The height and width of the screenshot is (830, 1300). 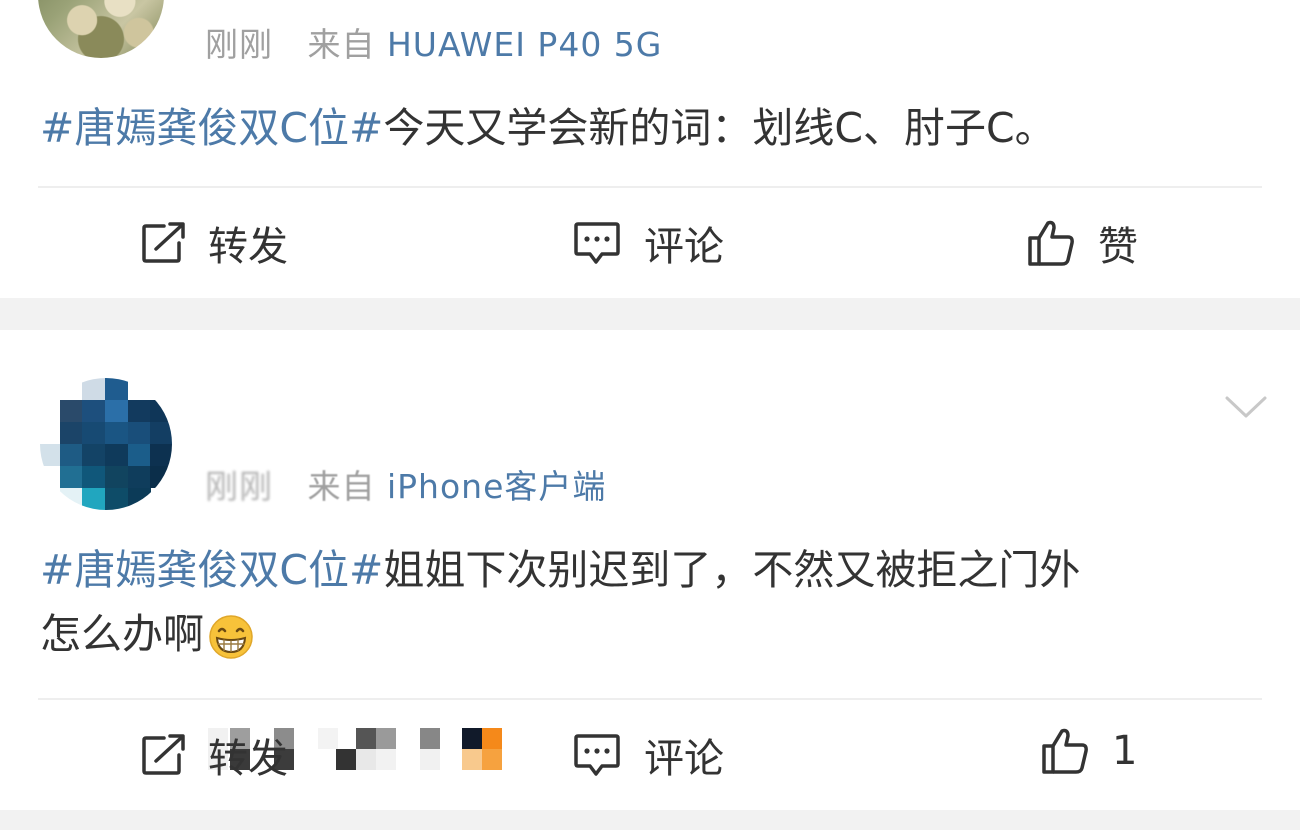 What do you see at coordinates (1125, 751) in the screenshot?
I see `like-count: 1` at bounding box center [1125, 751].